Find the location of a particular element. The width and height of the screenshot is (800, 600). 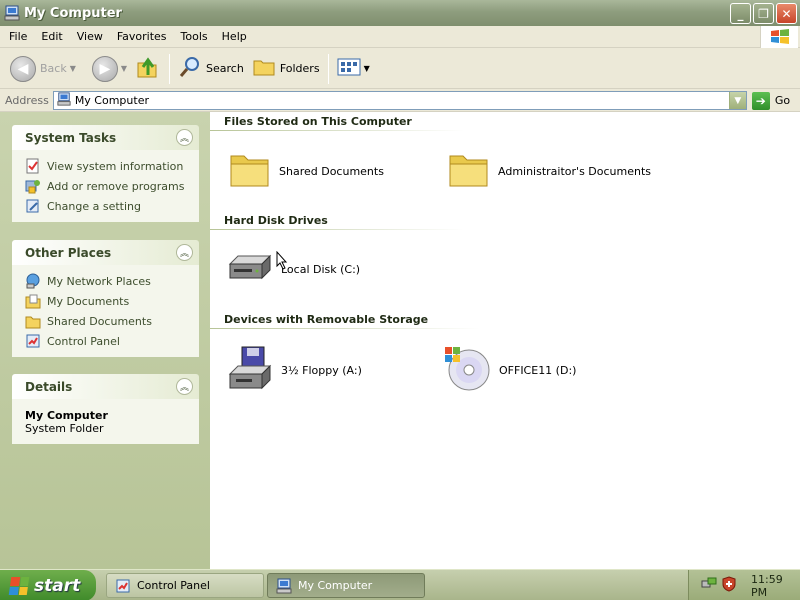

item-local-disk-c: Local Disk (C:) is located at coordinates (293, 269).